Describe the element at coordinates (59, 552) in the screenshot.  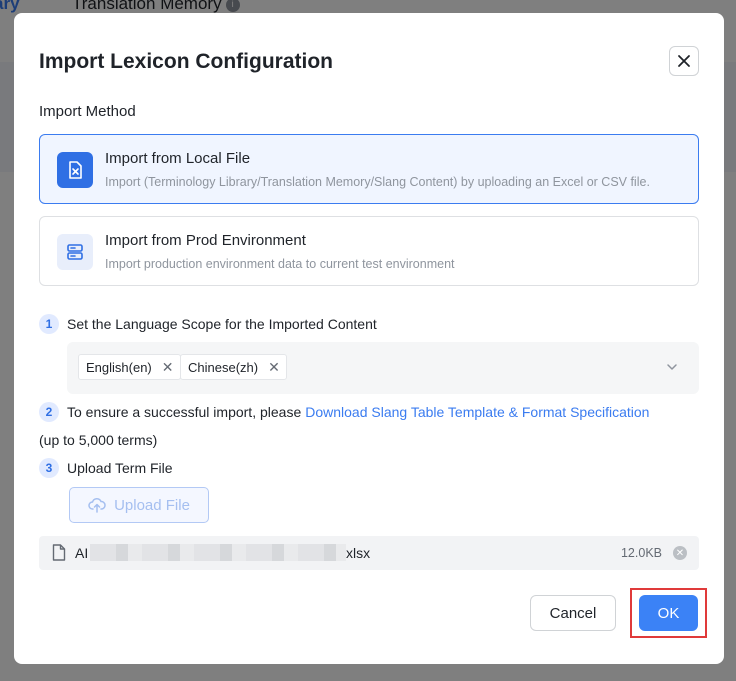
I see `file-icon` at that location.